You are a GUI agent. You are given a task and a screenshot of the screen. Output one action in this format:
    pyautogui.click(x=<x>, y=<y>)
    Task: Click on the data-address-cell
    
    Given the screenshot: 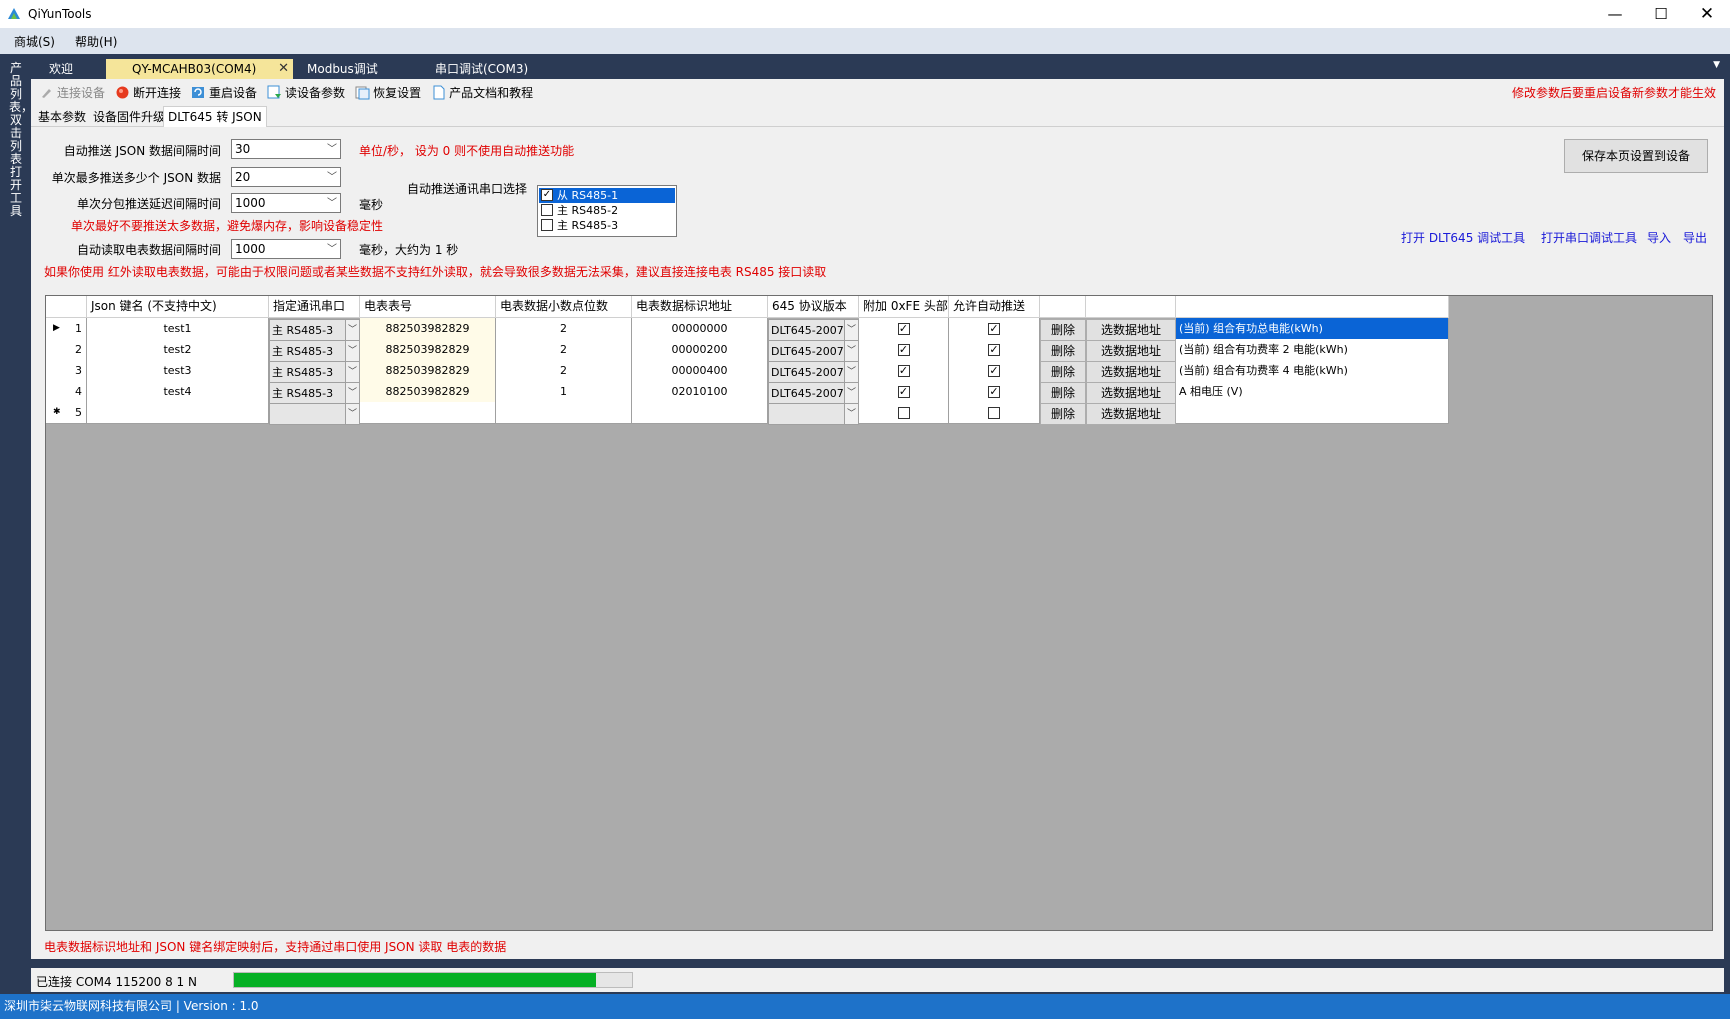 What is the action you would take?
    pyautogui.click(x=700, y=413)
    